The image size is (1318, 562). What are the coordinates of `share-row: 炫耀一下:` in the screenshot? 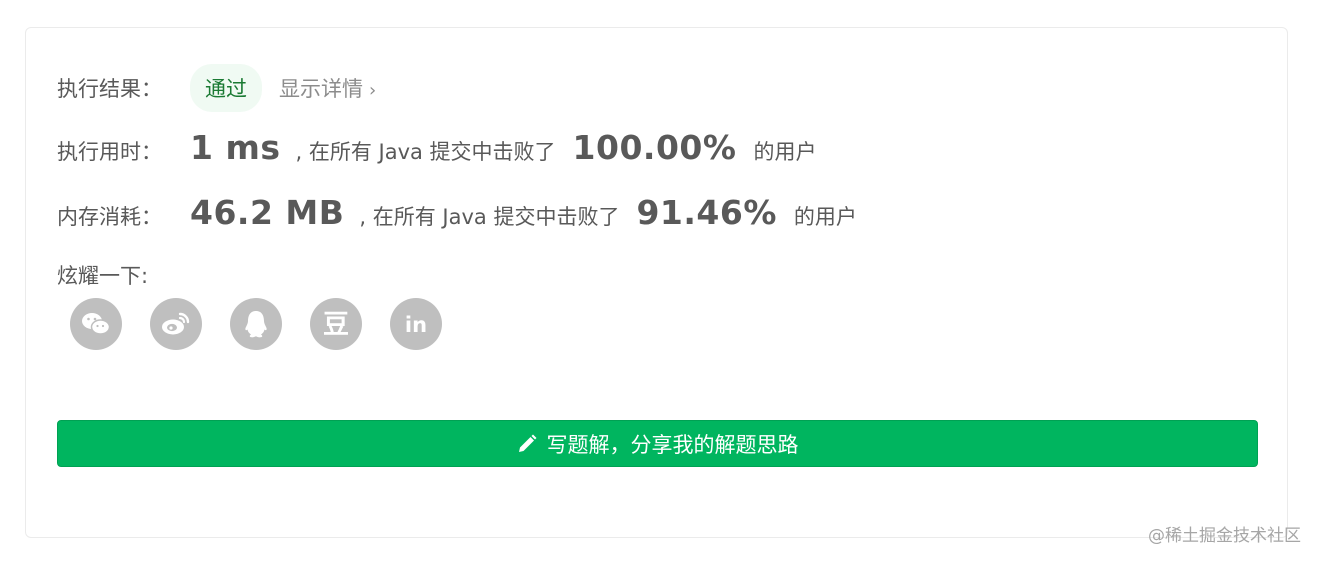 It's located at (102, 275).